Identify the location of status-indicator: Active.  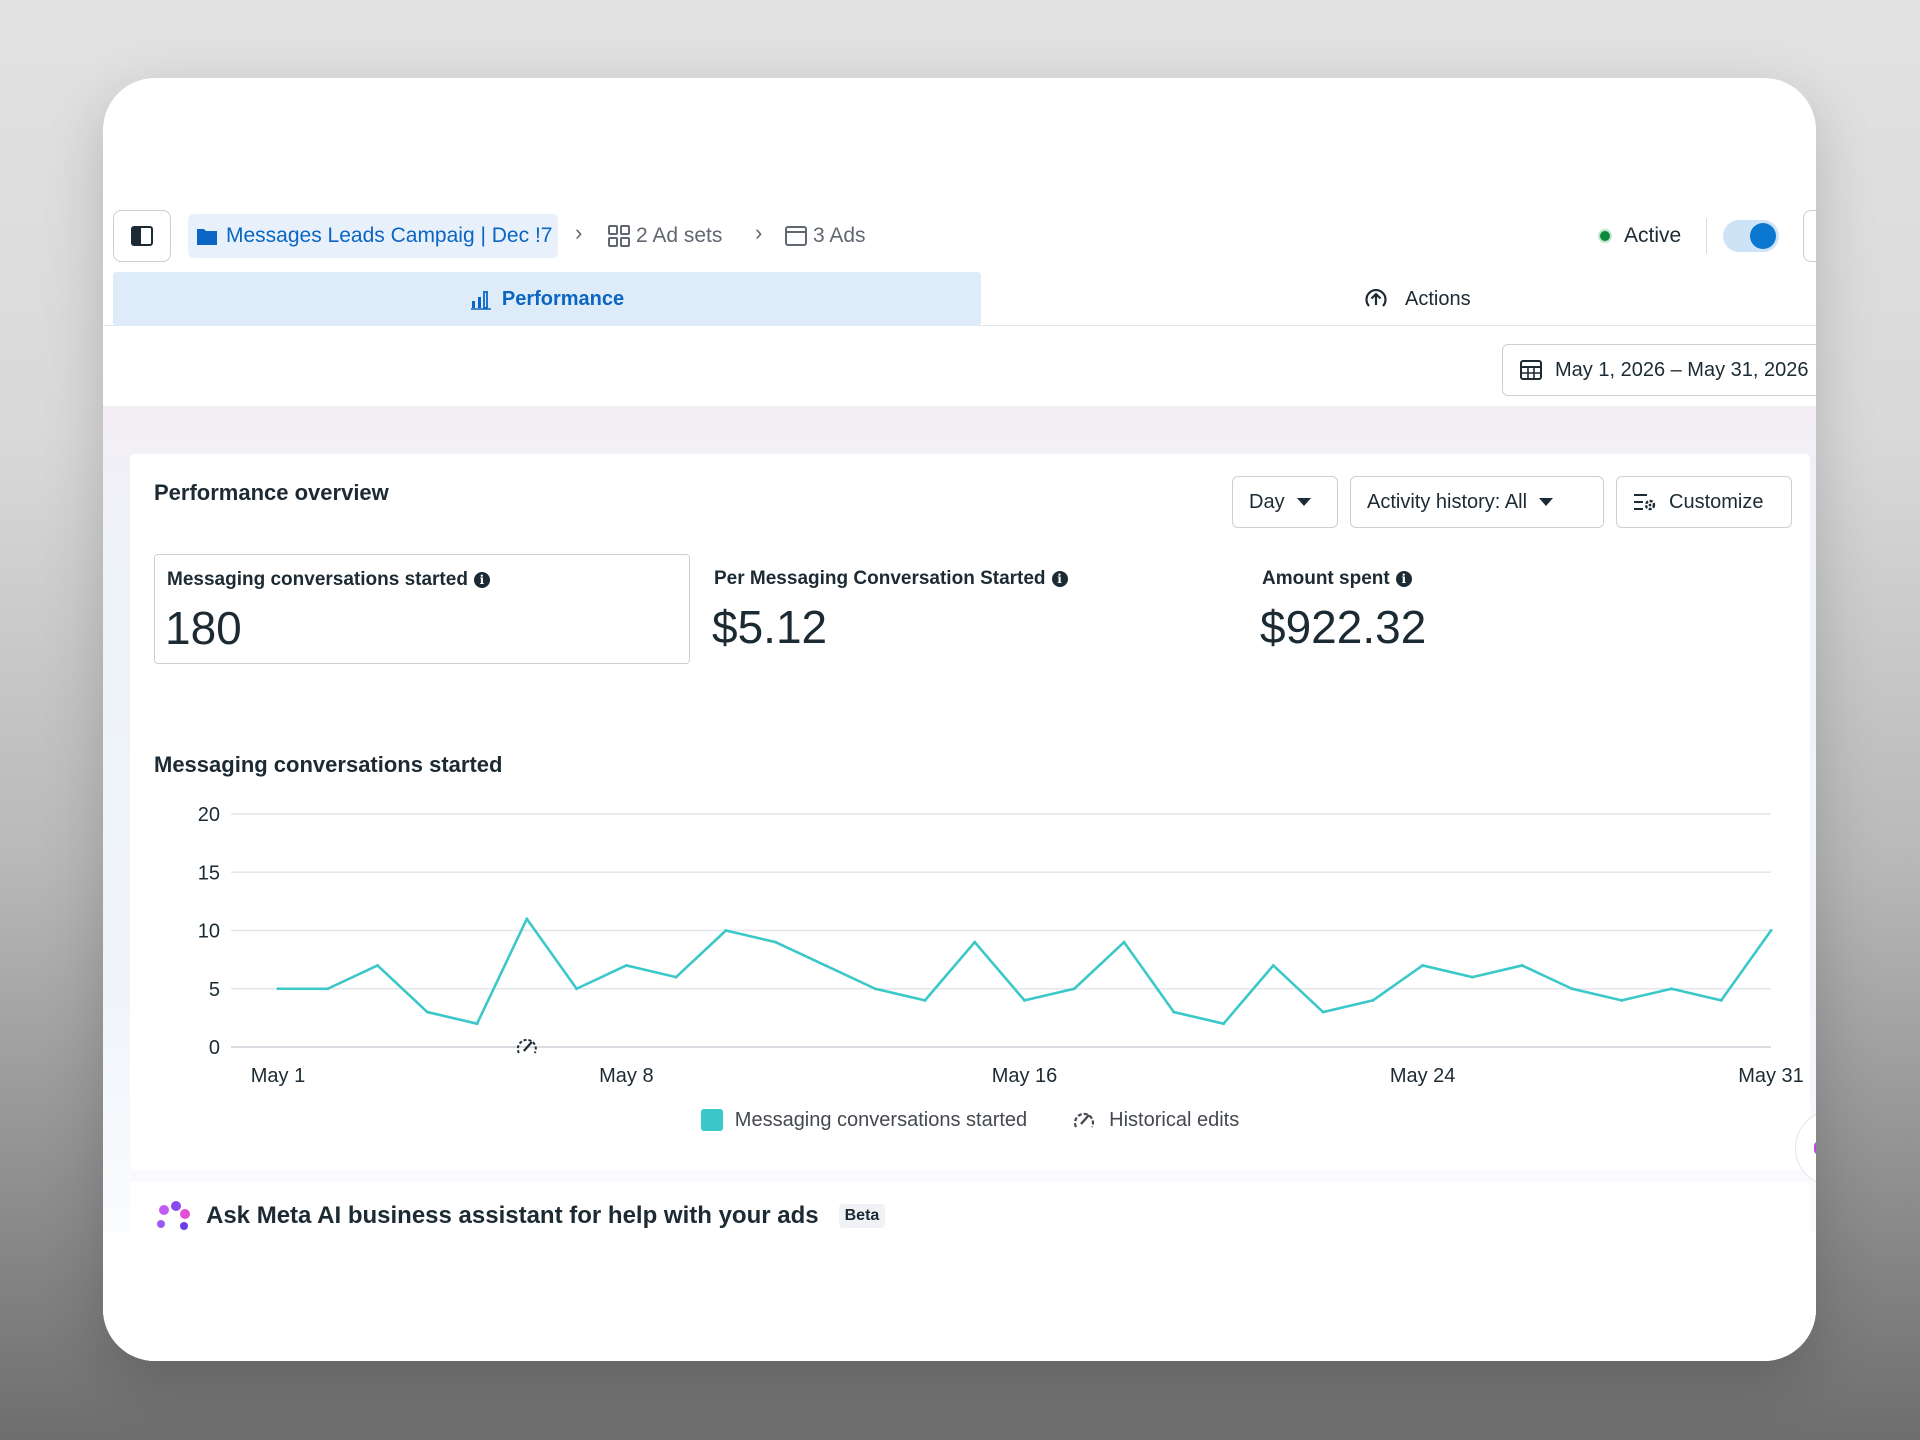
(1639, 236).